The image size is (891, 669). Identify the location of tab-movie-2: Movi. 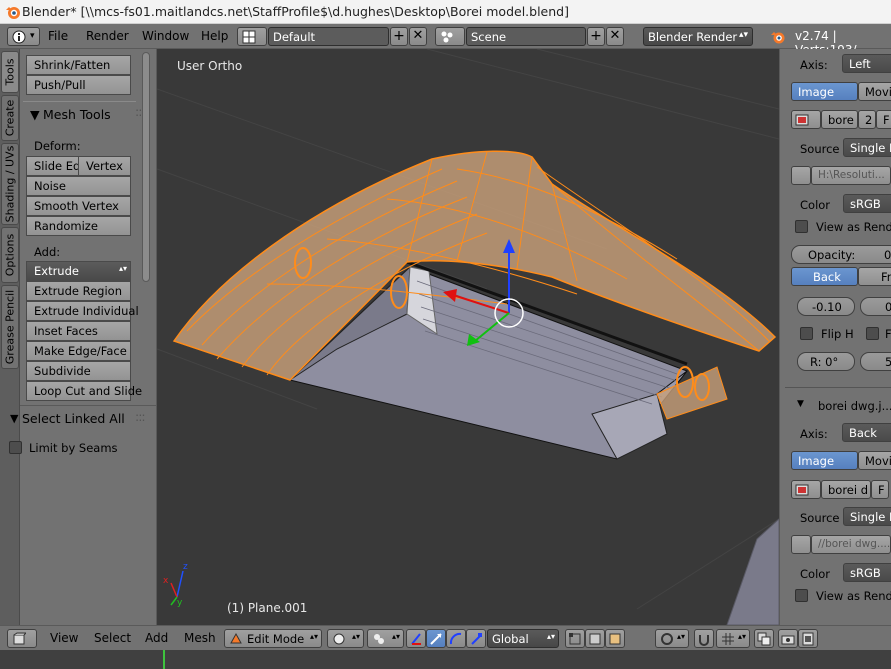
(874, 460).